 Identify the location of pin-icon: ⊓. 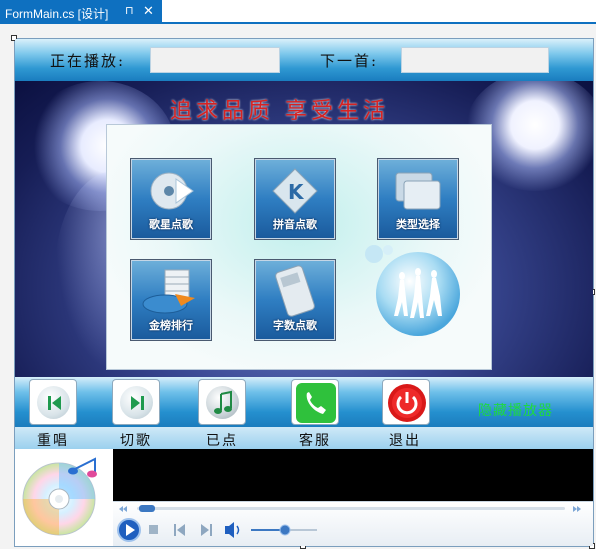
(129, 10).